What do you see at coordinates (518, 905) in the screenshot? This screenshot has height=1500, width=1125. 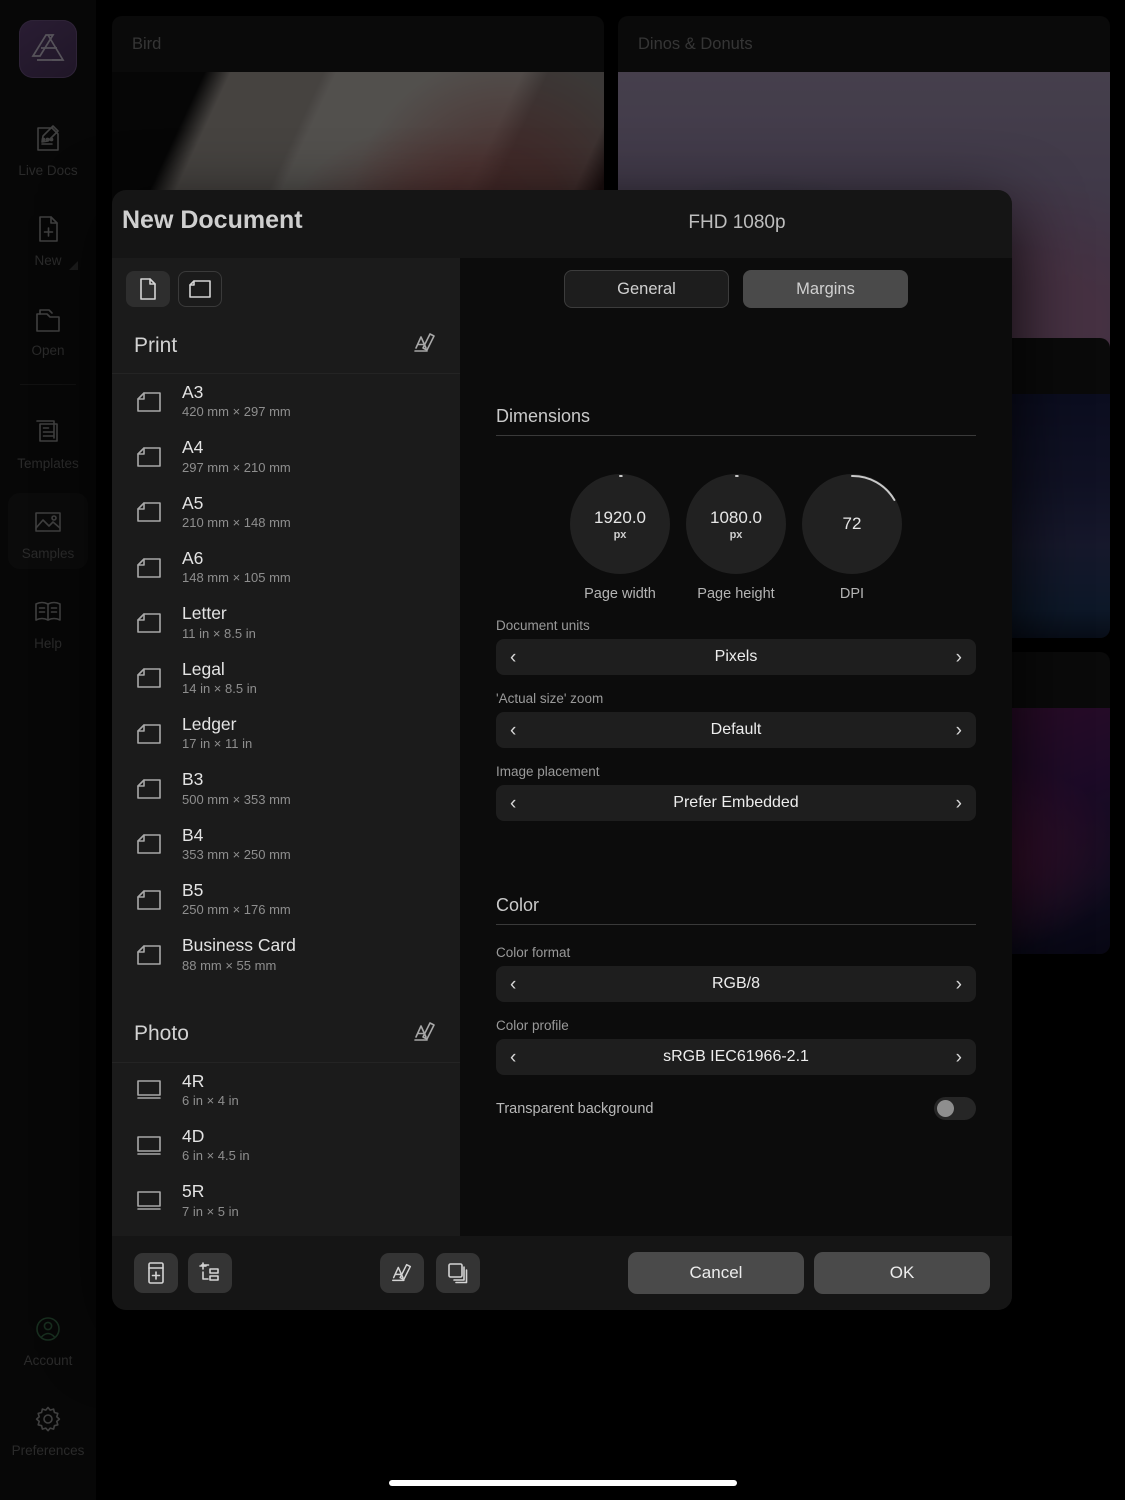 I see `section-title-color: Color` at bounding box center [518, 905].